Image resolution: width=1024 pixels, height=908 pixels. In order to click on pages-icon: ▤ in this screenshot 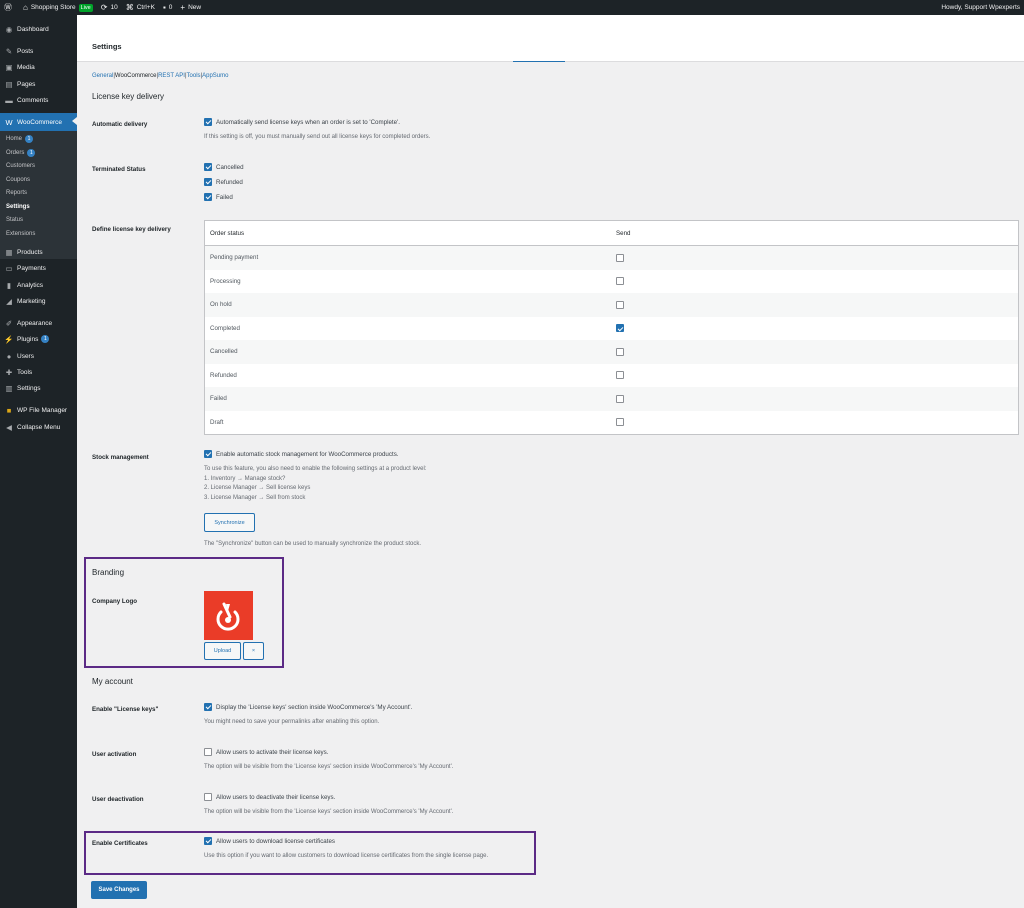, I will do `click(9, 84)`.